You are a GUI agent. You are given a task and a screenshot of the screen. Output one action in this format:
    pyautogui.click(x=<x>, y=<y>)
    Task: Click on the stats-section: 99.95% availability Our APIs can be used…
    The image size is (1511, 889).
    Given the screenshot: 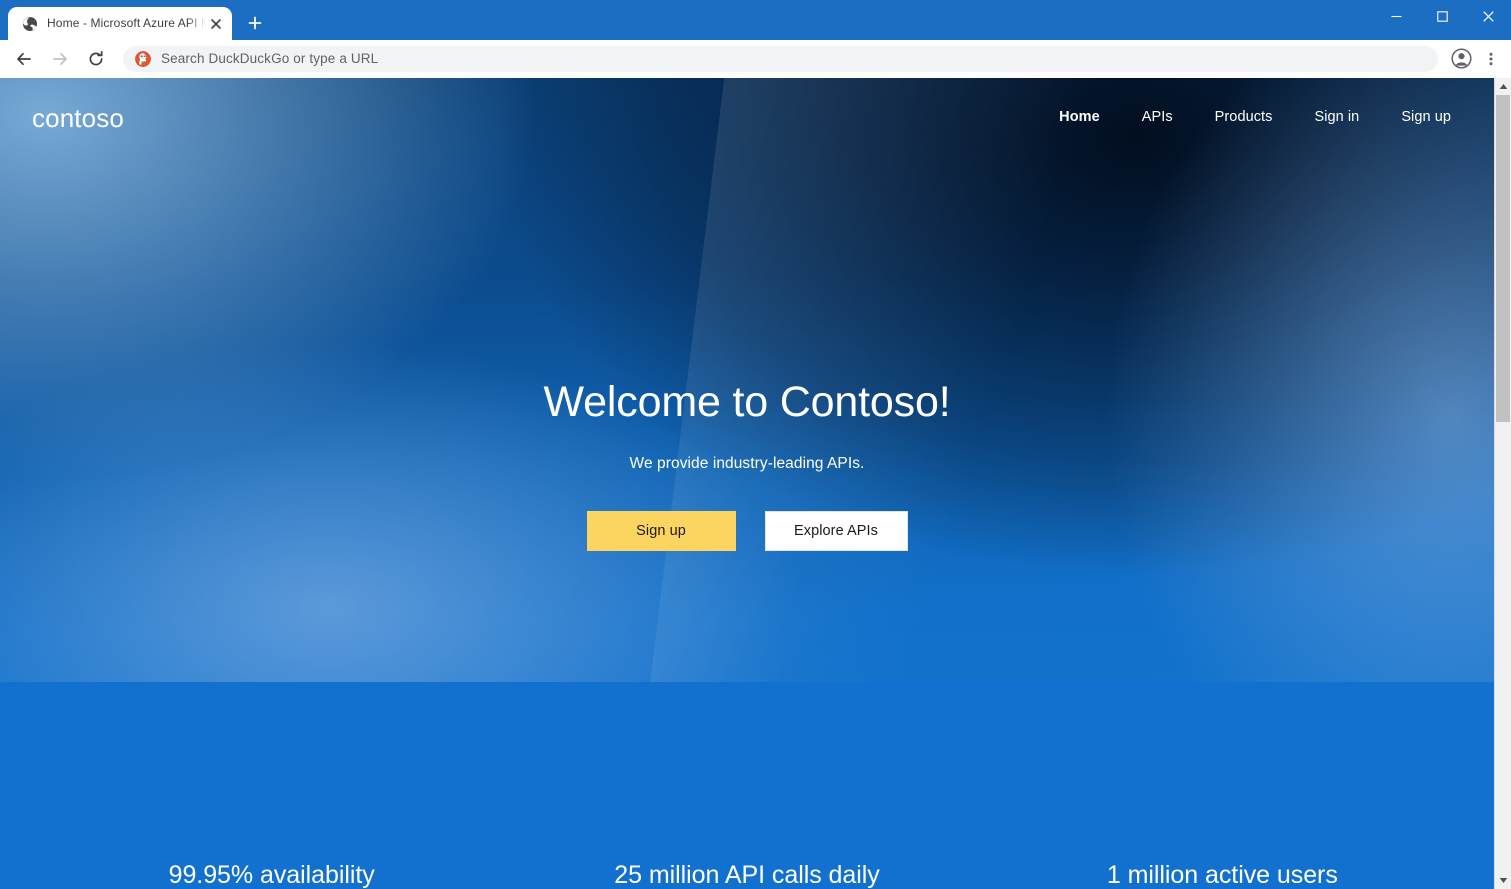 What is the action you would take?
    pyautogui.click(x=747, y=875)
    